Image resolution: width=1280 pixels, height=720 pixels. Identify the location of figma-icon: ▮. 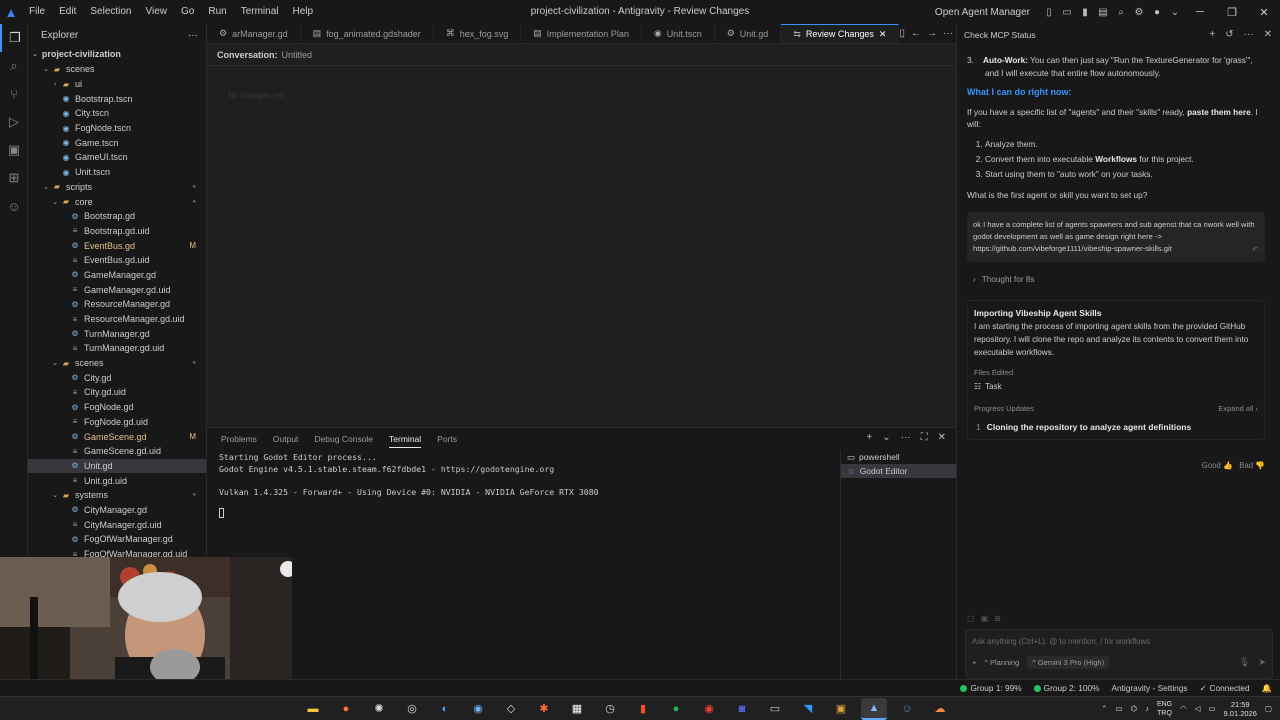
(643, 709).